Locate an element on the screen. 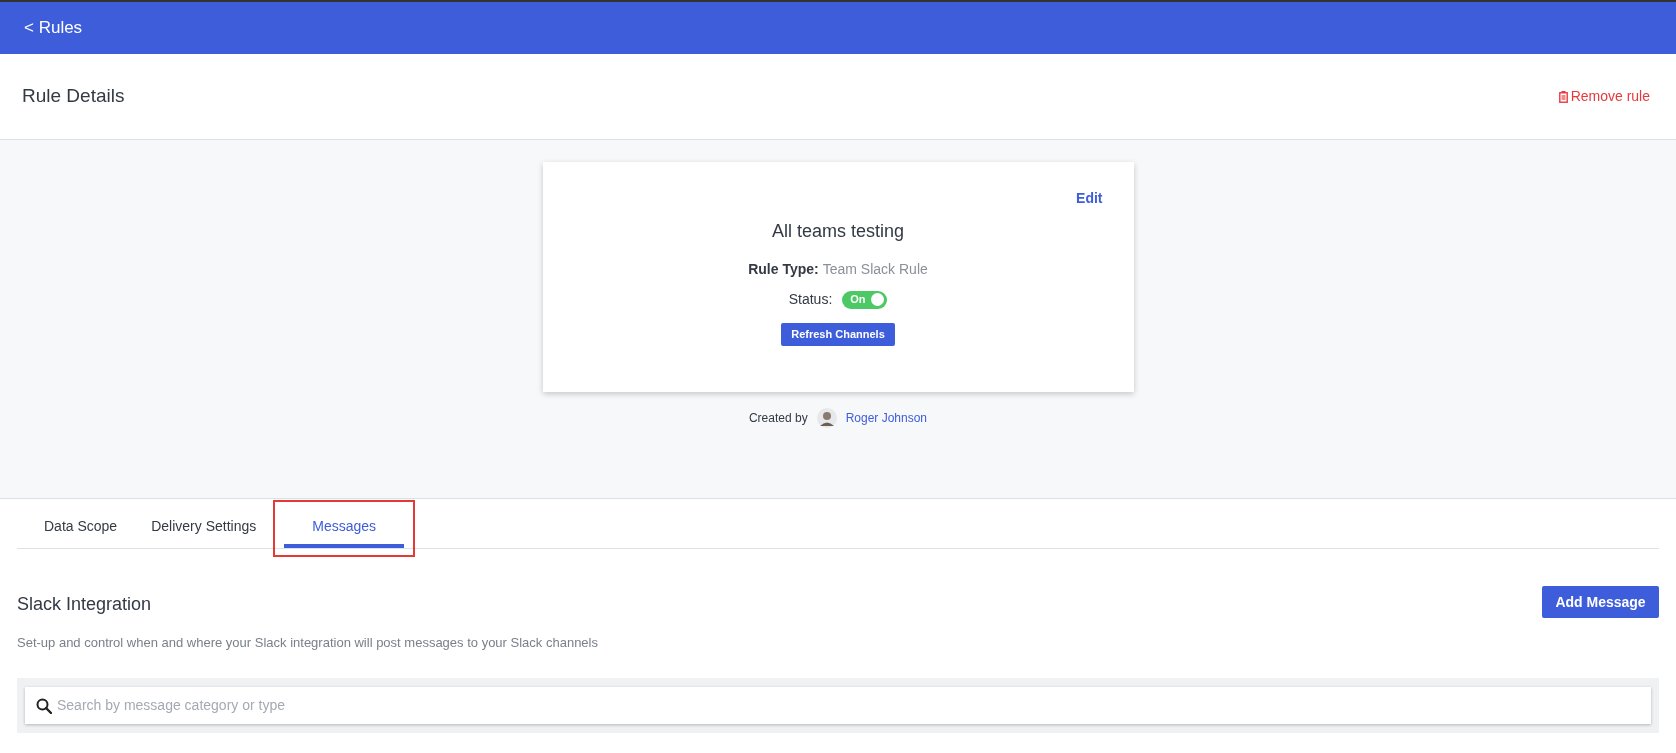 Image resolution: width=1676 pixels, height=753 pixels. rule-type-value: Team Slack Rule is located at coordinates (875, 269).